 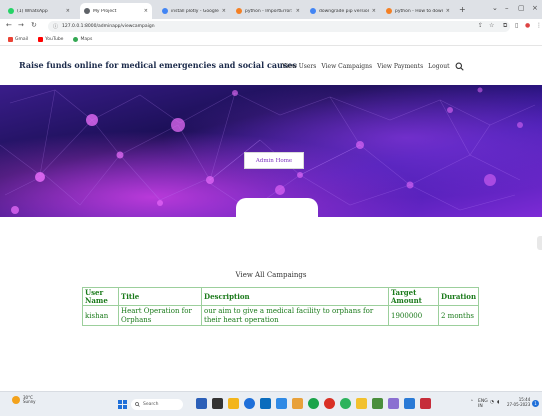 I want to click on nav-view-users: View Users, so click(x=299, y=66).